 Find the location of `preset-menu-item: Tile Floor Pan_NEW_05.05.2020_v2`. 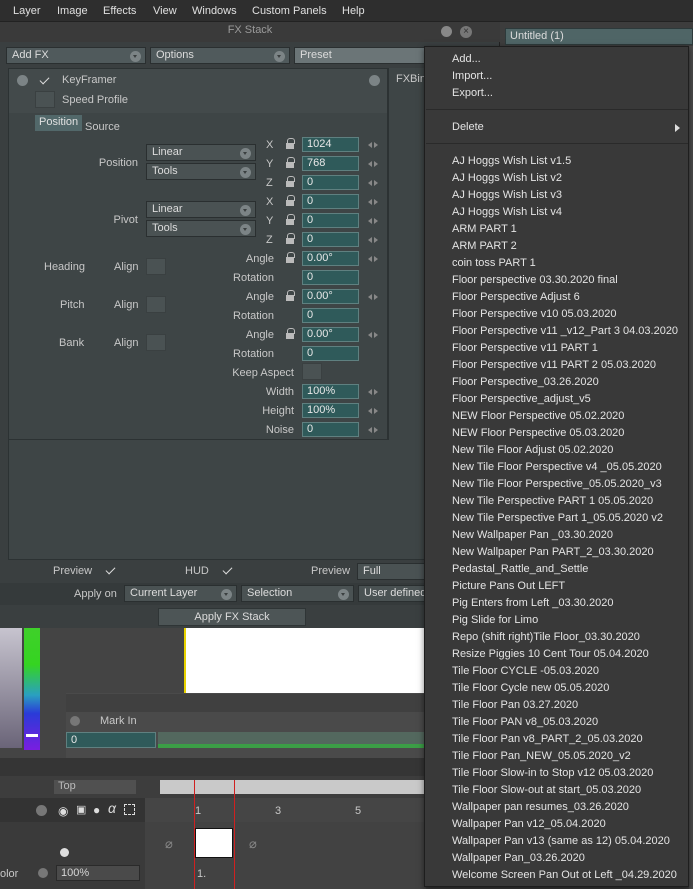

preset-menu-item: Tile Floor Pan_NEW_05.05.2020_v2 is located at coordinates (541, 756).